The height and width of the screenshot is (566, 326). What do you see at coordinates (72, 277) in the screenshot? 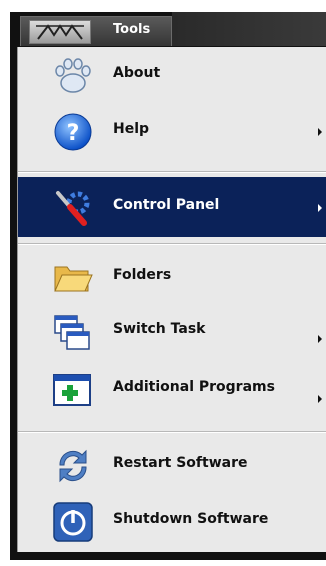
I see `folder-icon` at bounding box center [72, 277].